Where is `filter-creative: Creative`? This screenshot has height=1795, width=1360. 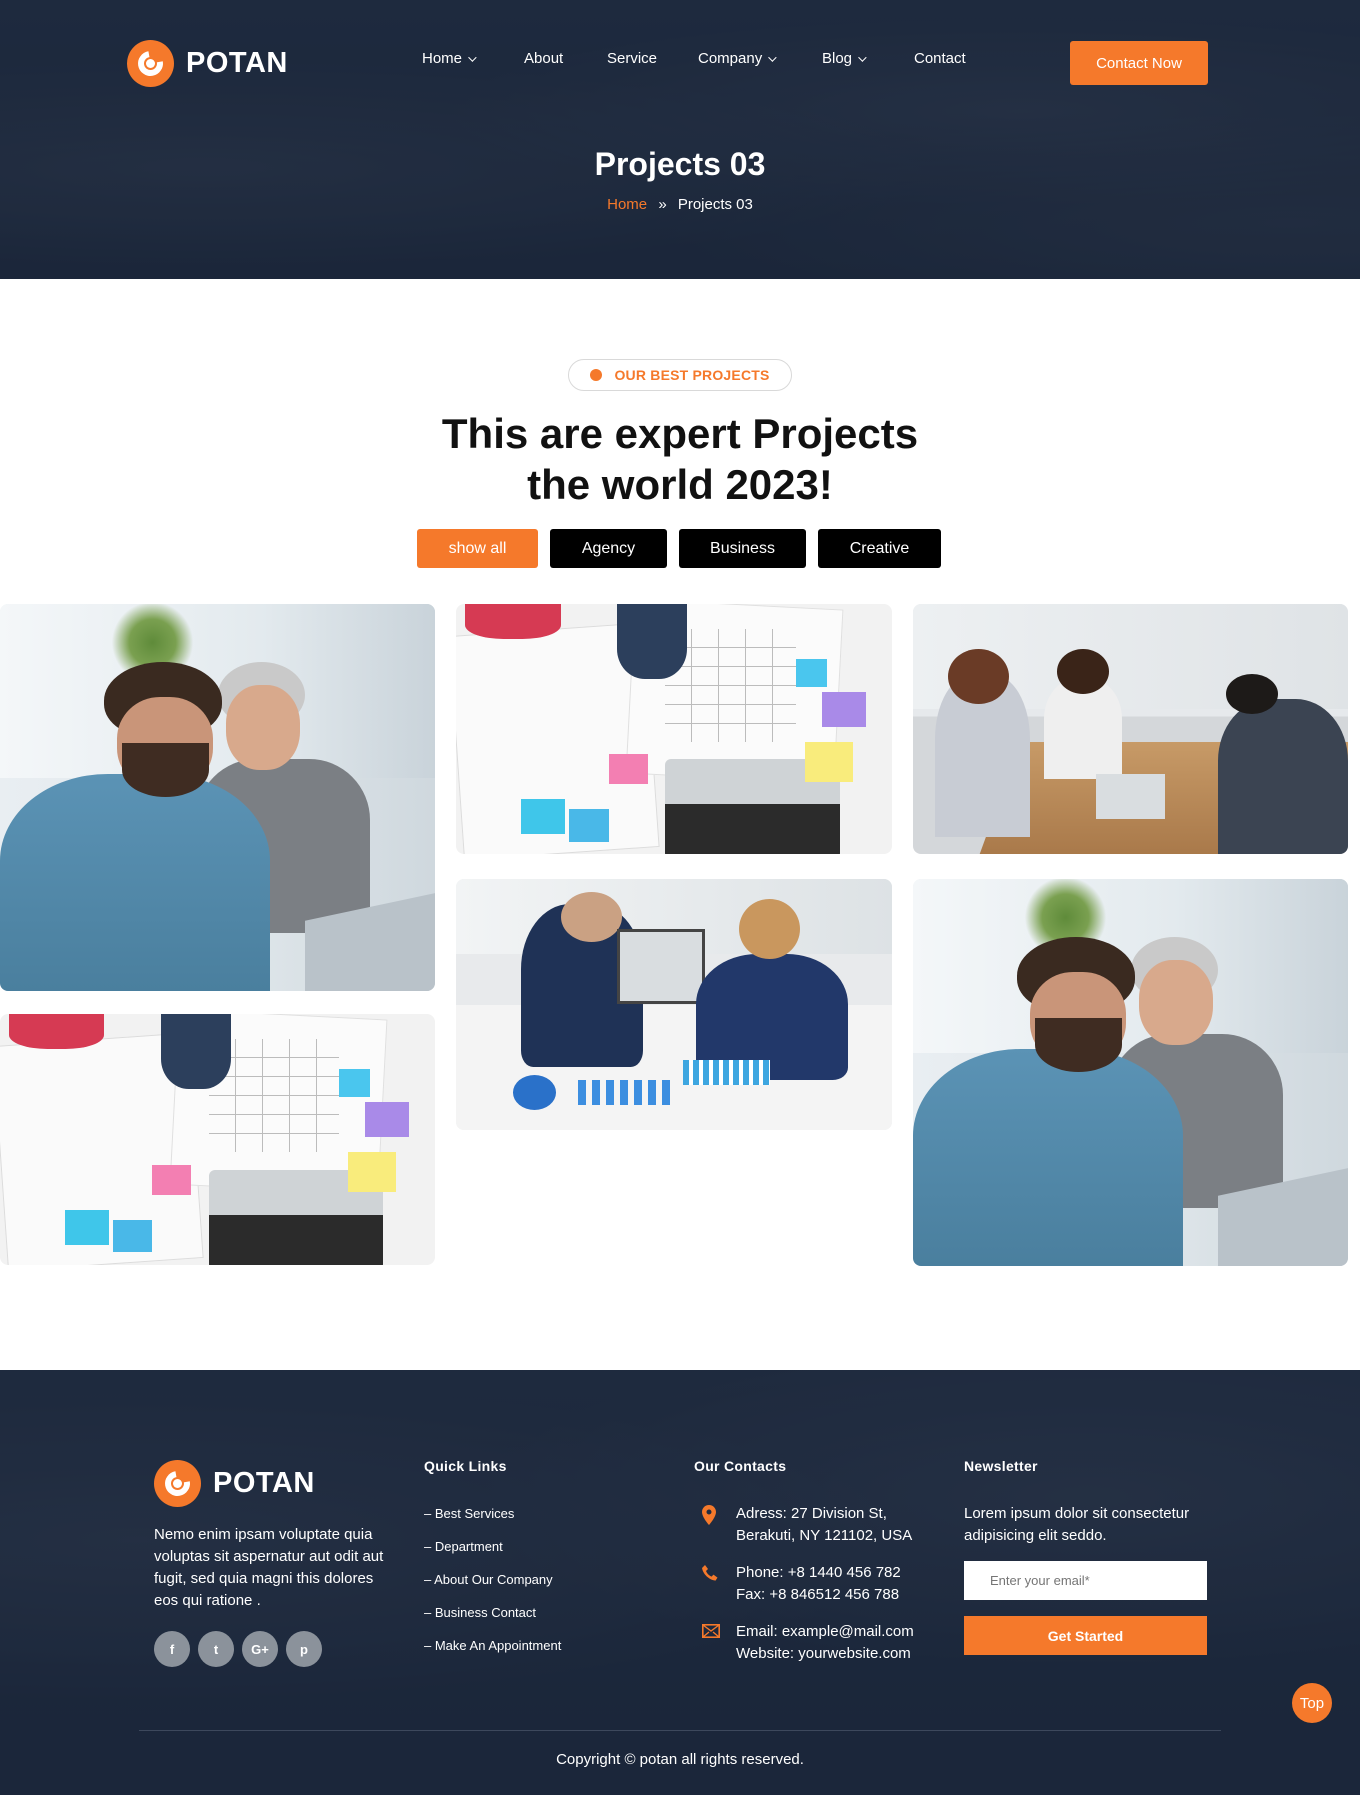 filter-creative: Creative is located at coordinates (879, 548).